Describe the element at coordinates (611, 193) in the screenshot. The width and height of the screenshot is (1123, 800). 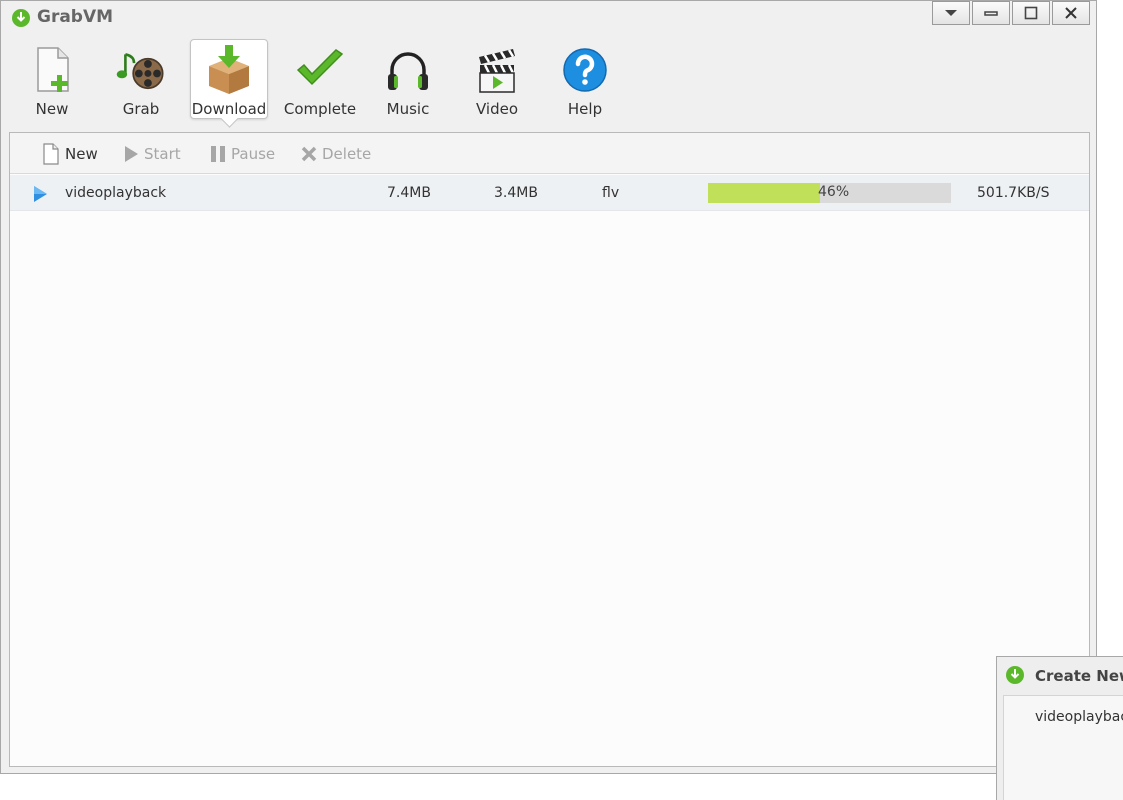
I see `download-format: flv` at that location.